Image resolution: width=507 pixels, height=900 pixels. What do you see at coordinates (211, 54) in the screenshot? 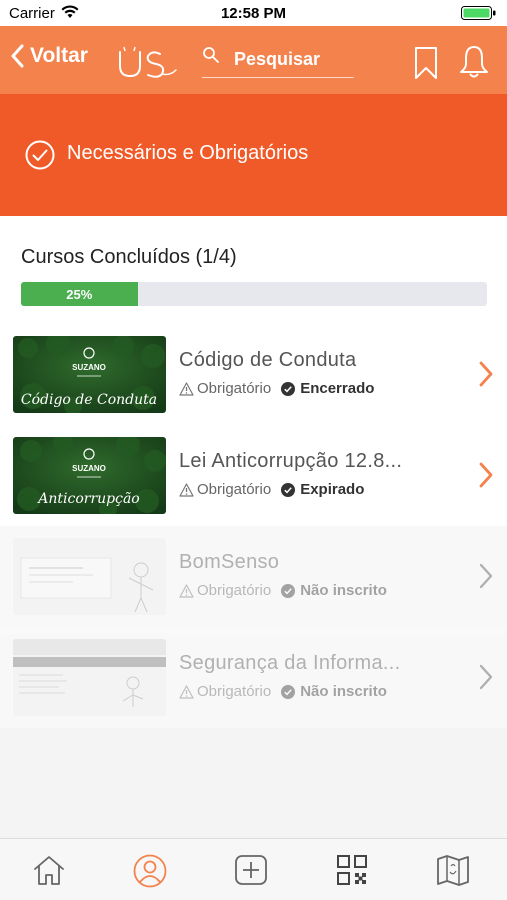
I see `search-icon` at bounding box center [211, 54].